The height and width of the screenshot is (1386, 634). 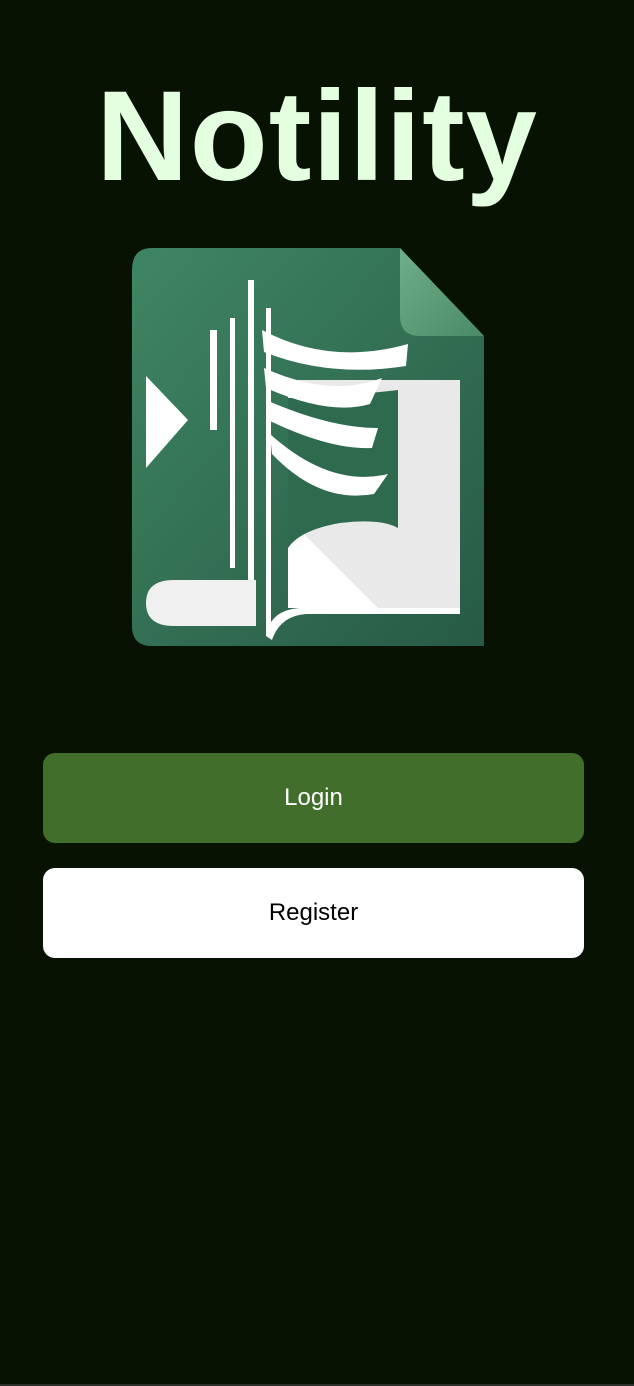 What do you see at coordinates (313, 798) in the screenshot?
I see `login-button: Login` at bounding box center [313, 798].